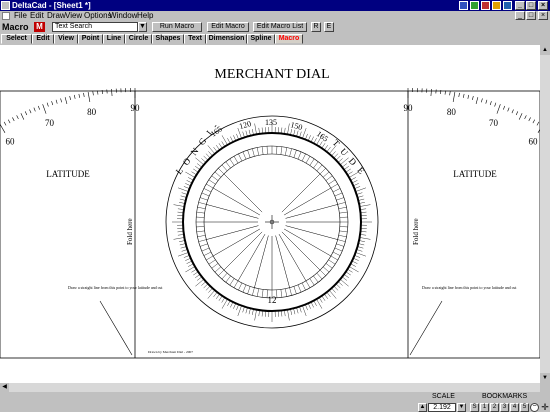 This screenshot has width=550, height=412. I want to click on outlook-icon, so click(507, 5).